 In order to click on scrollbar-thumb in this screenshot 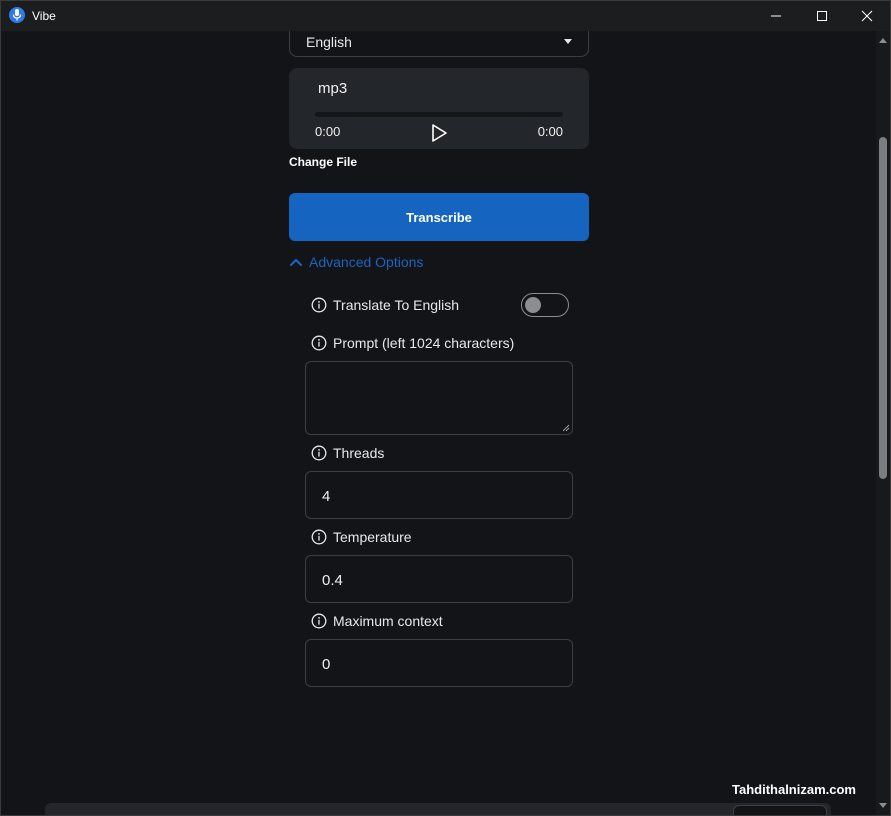, I will do `click(883, 308)`.